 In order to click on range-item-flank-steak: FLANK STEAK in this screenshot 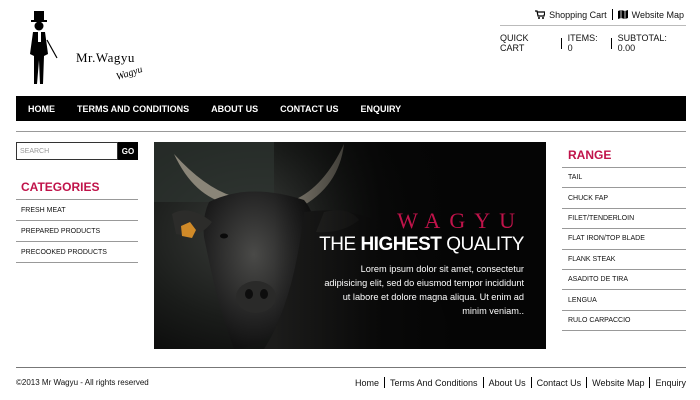, I will do `click(624, 260)`.